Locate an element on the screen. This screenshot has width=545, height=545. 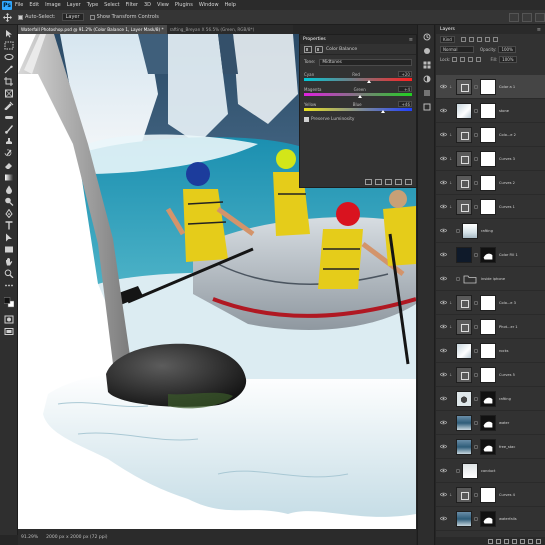
layer-name: Curves 1 is located at coordinates (512, 207).